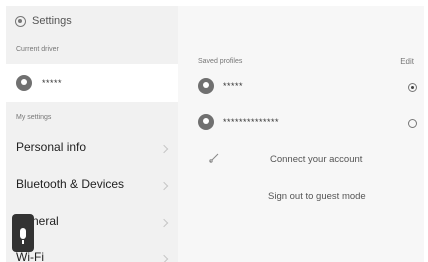  Describe the element at coordinates (37, 49) in the screenshot. I see `current-driver-label: Current driver` at that location.